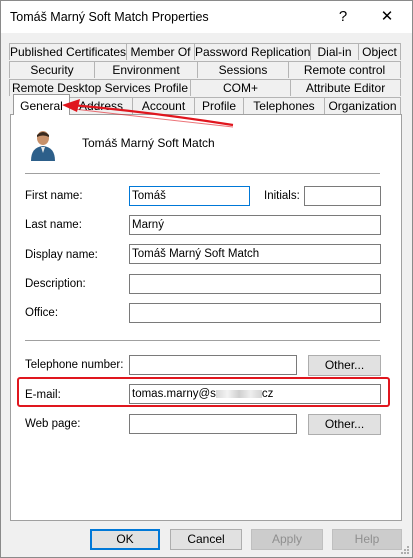  Describe the element at coordinates (148, 113) in the screenshot. I see `annotation-arrow-icon` at that location.